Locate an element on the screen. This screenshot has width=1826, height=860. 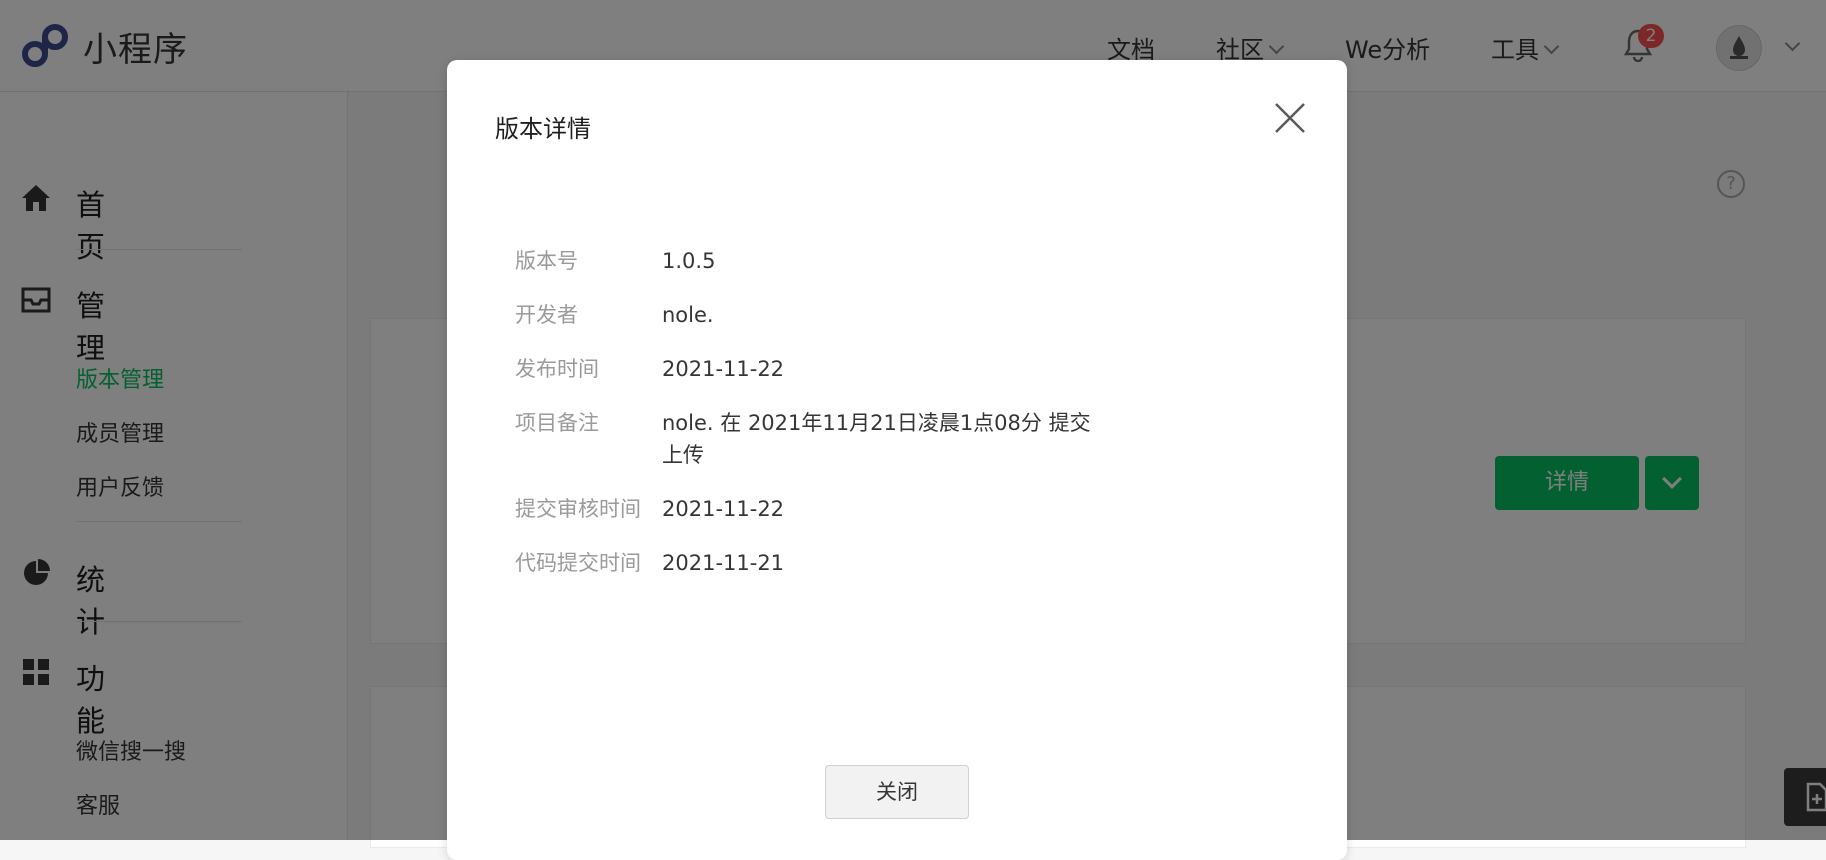
close-icon is located at coordinates (1290, 118).